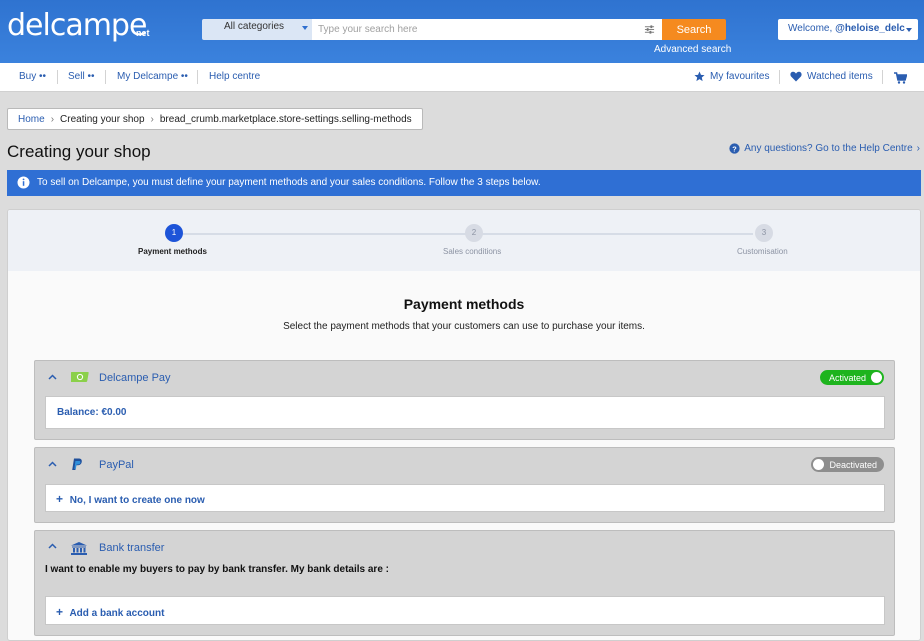 The width and height of the screenshot is (924, 641). I want to click on nav-sell: Sell ••, so click(81, 76).